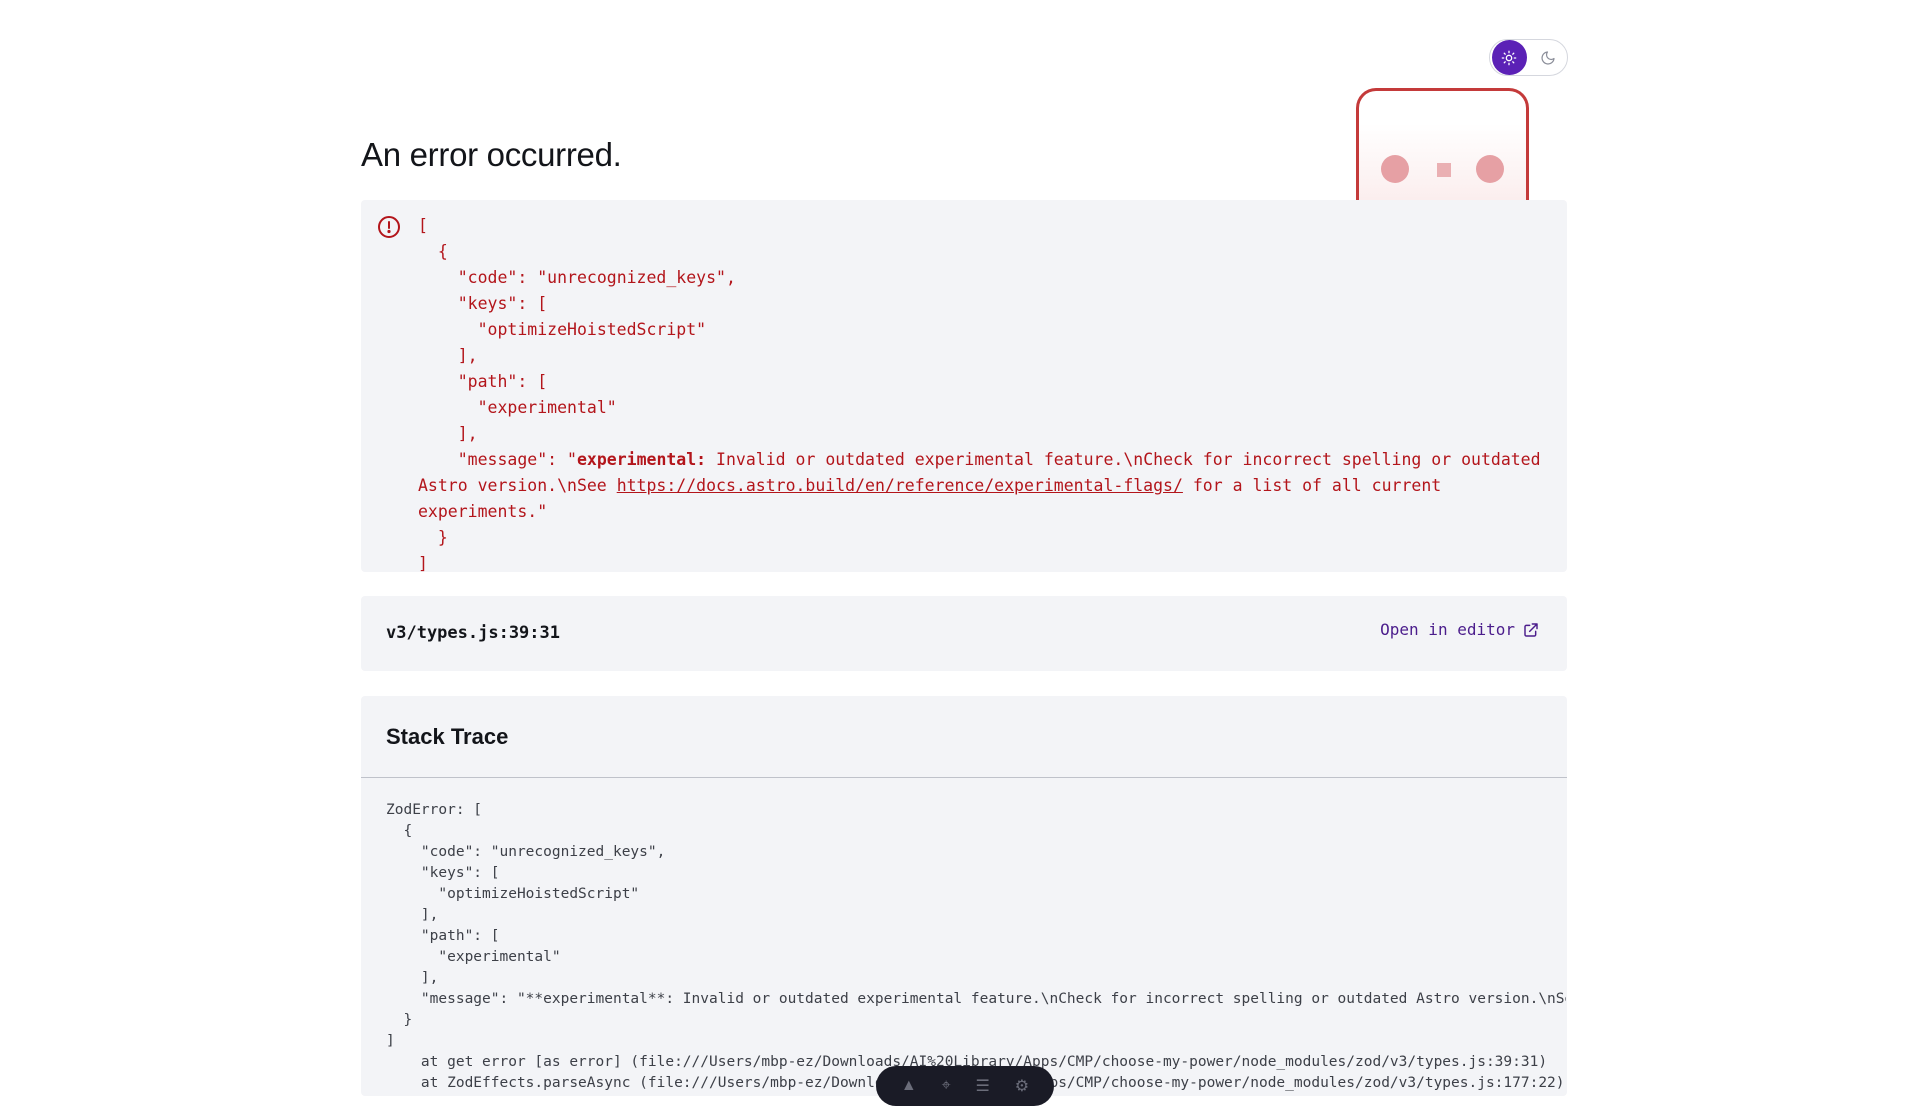 This screenshot has width=1920, height=1106. What do you see at coordinates (965, 1086) in the screenshot?
I see `dev-toolbar: ▲ ⌖ ☰ ⚙` at bounding box center [965, 1086].